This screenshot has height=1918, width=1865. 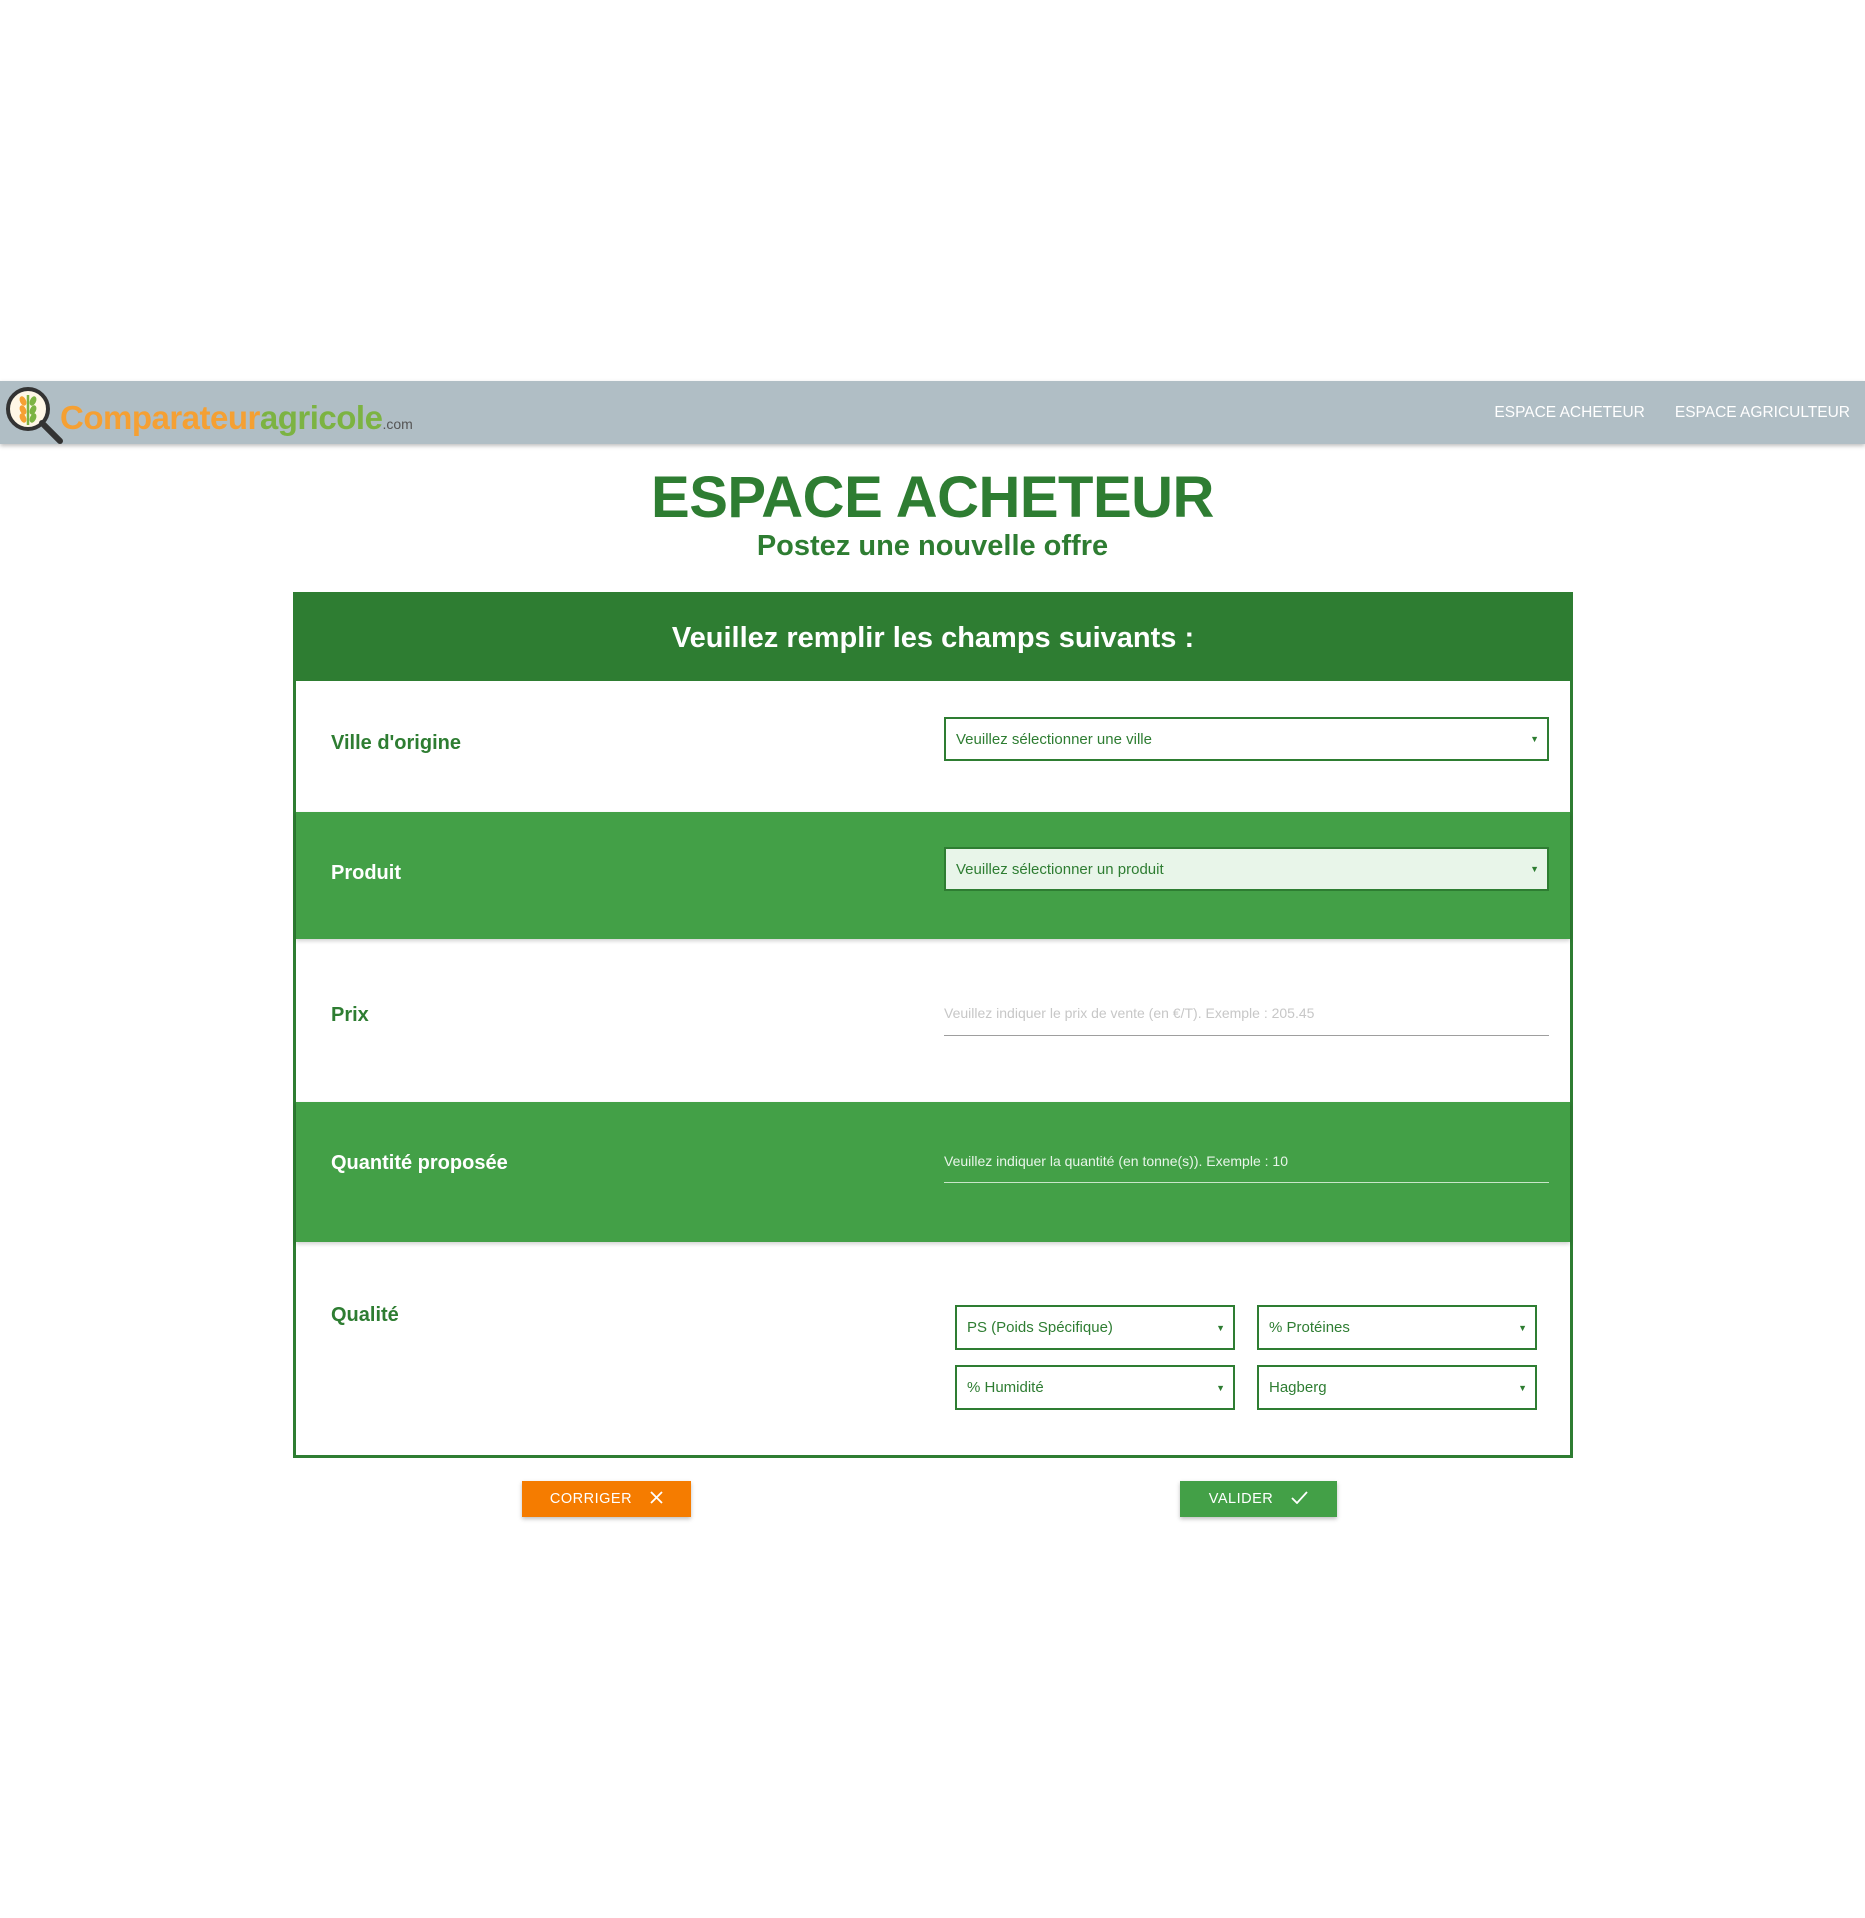 I want to click on proteines-select: % Protéines ▼, so click(x=1397, y=1327).